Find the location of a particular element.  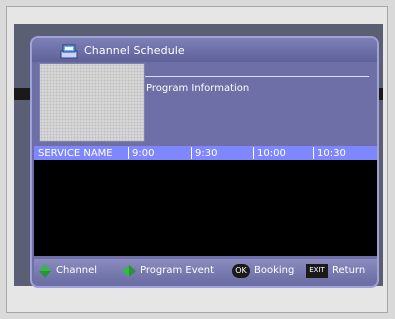

exit-button-icon: EXIT is located at coordinates (317, 270).